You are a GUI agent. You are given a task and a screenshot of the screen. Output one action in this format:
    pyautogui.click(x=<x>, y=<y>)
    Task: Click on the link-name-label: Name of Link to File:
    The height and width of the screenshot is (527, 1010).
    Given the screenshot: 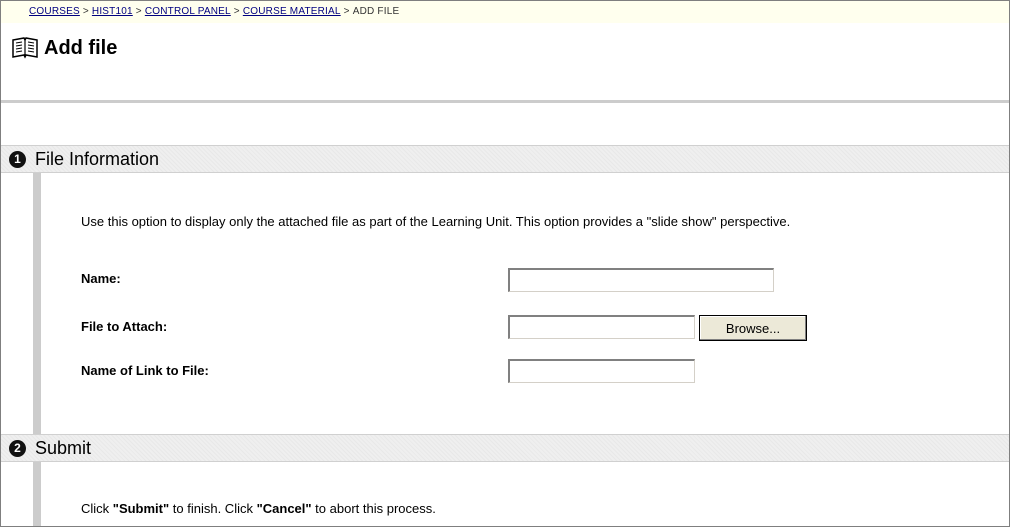 What is the action you would take?
    pyautogui.click(x=145, y=370)
    